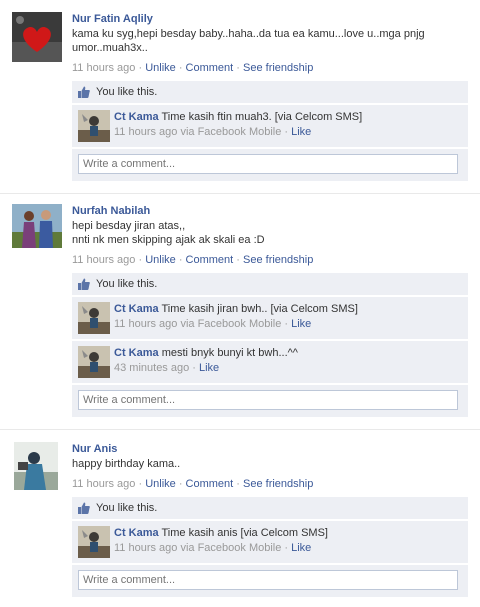 The image size is (480, 607). What do you see at coordinates (270, 211) in the screenshot?
I see `post-author: Nurfah Nabilah` at bounding box center [270, 211].